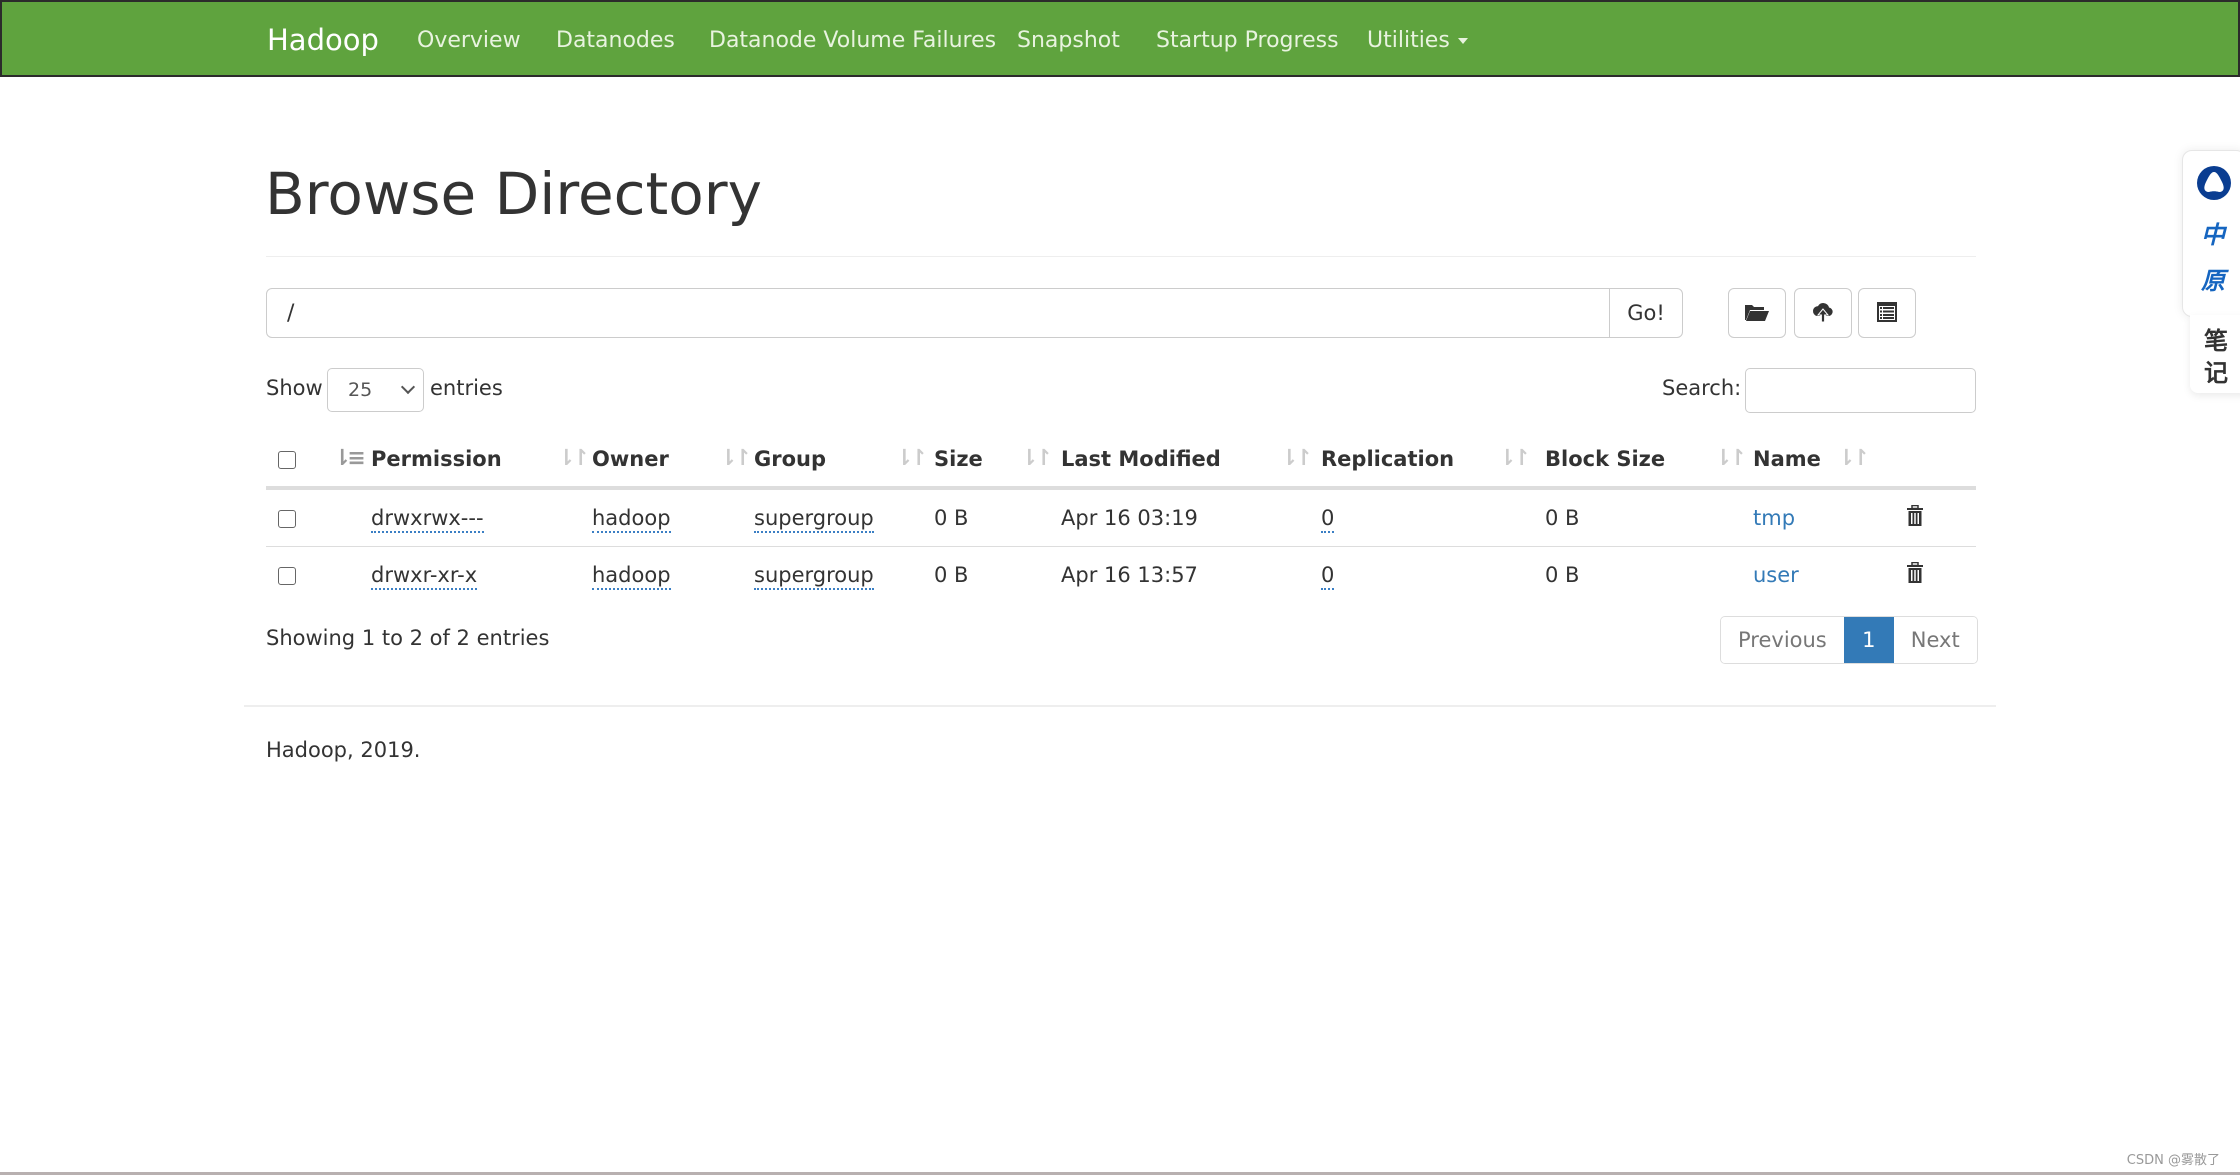 This screenshot has height=1175, width=2240. What do you see at coordinates (1782, 640) in the screenshot?
I see `previous-page-button: Previous` at bounding box center [1782, 640].